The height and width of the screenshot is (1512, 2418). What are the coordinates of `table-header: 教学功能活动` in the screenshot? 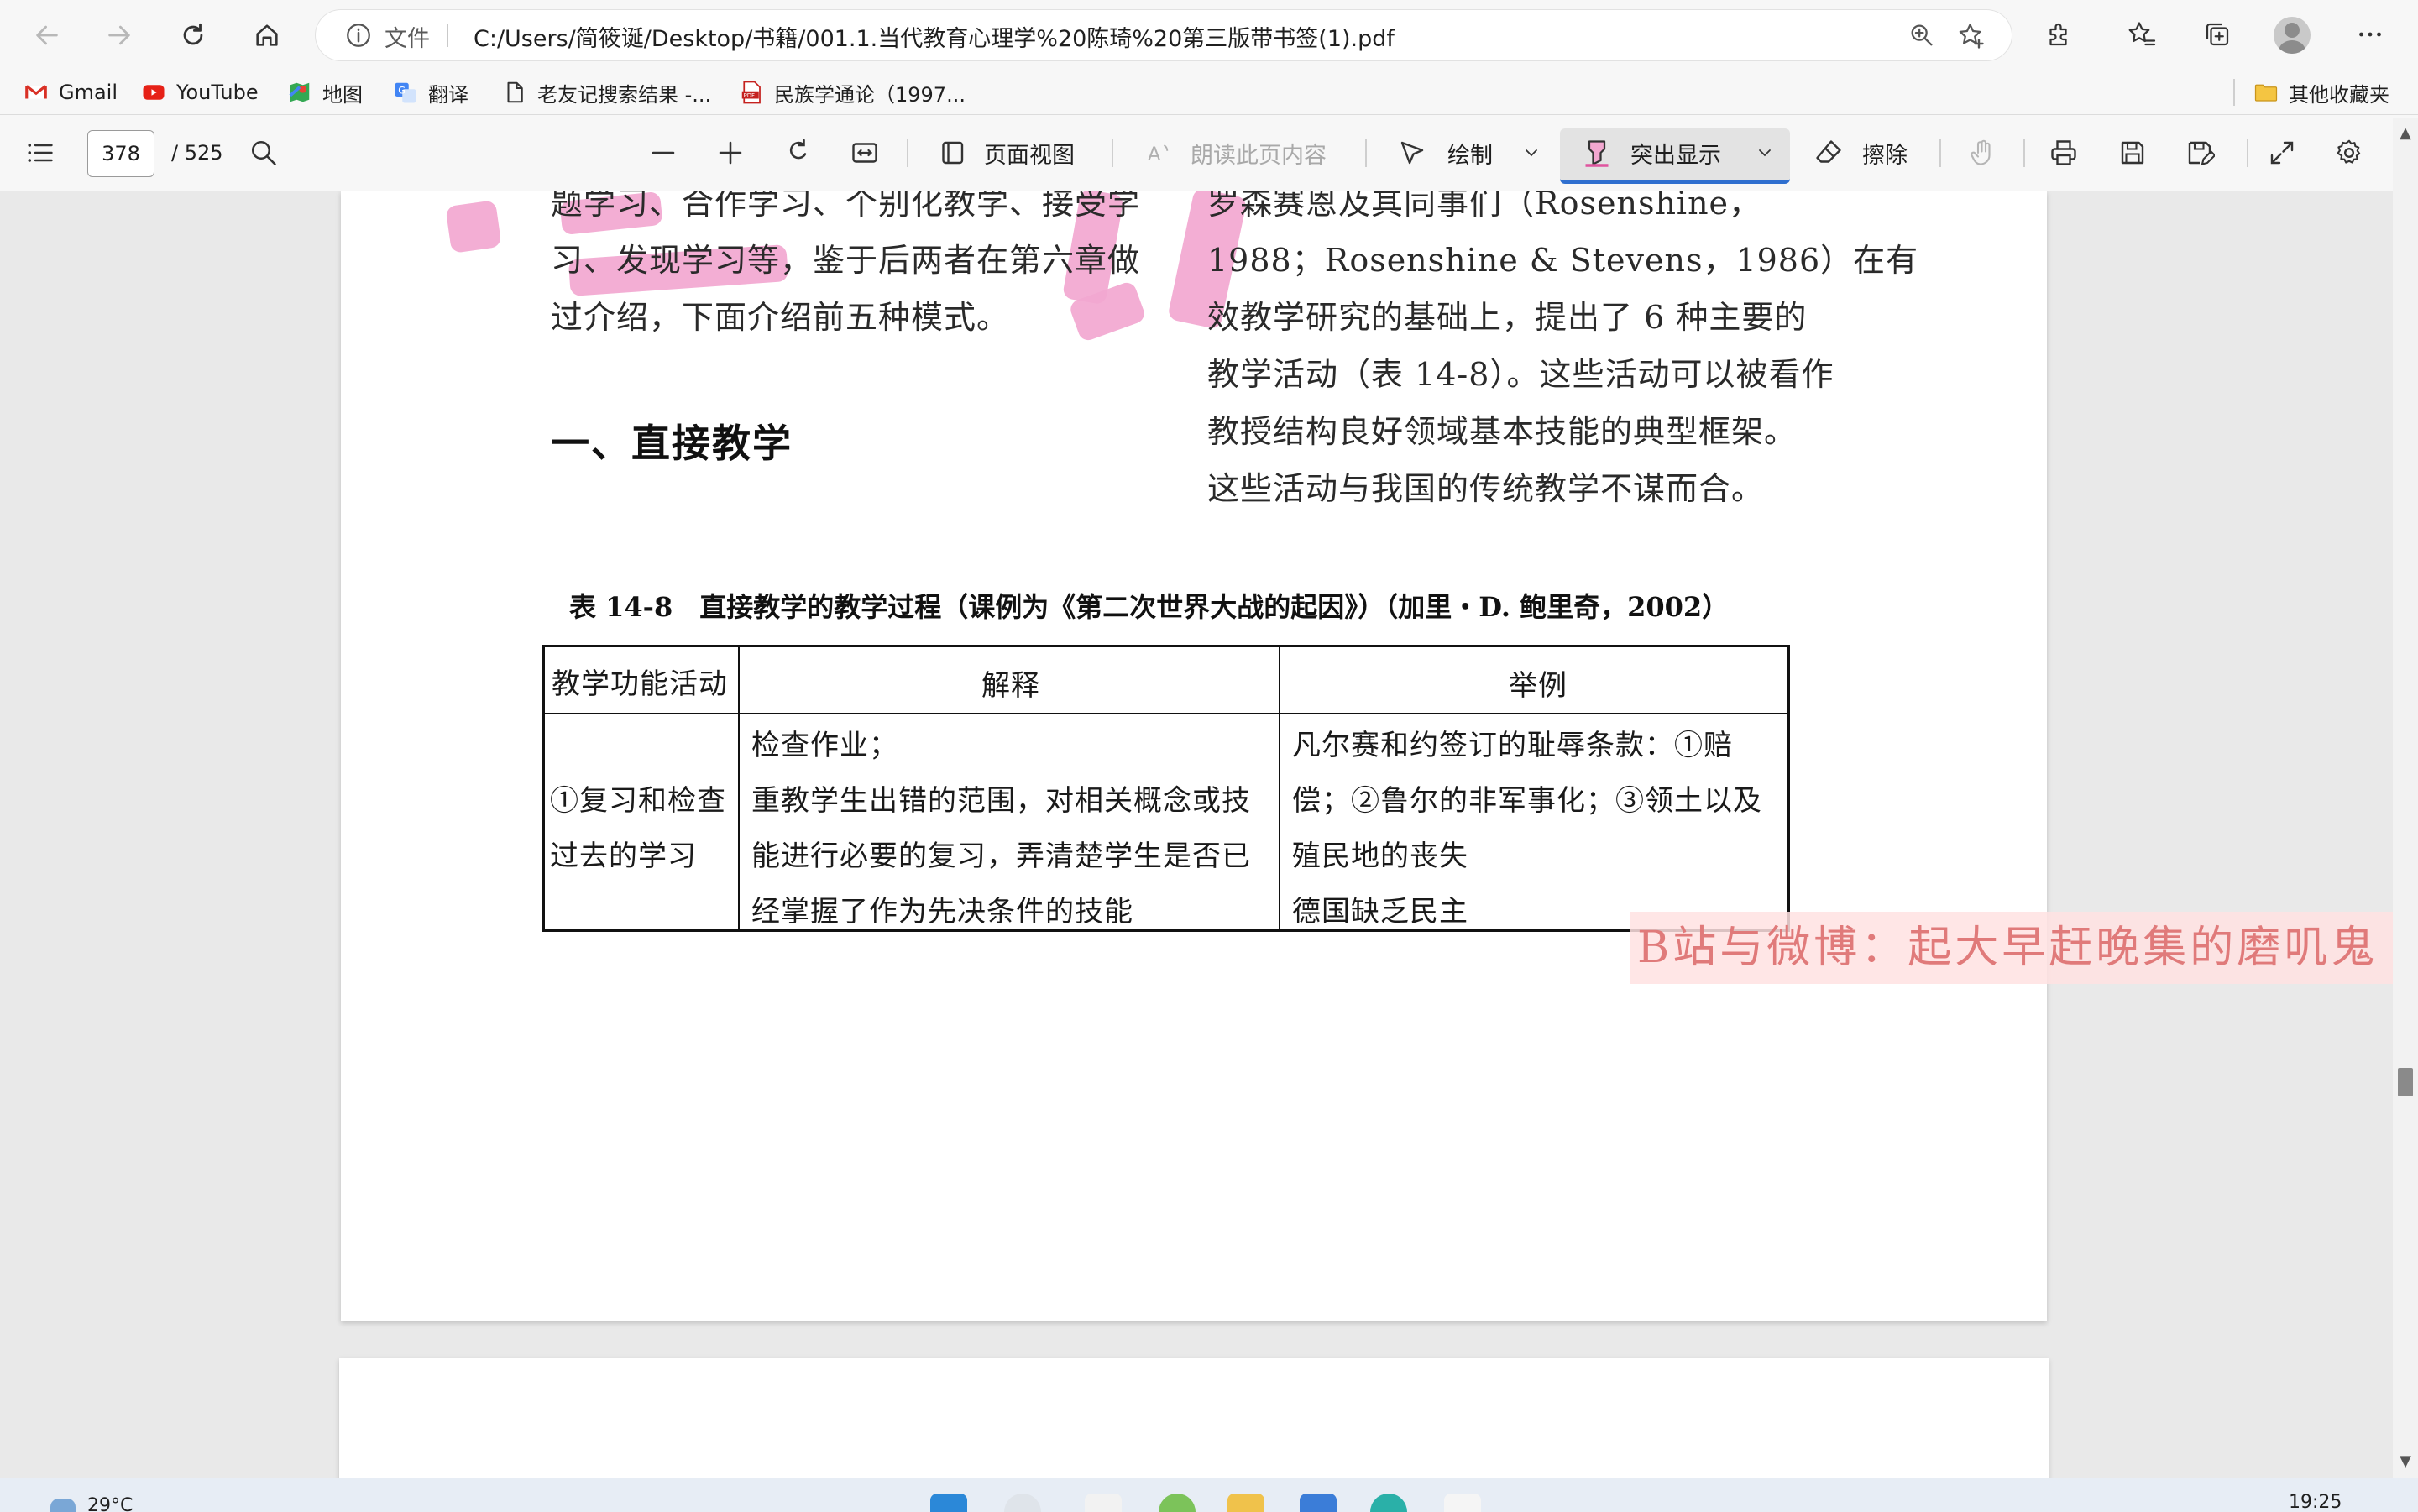 It's located at (640, 684).